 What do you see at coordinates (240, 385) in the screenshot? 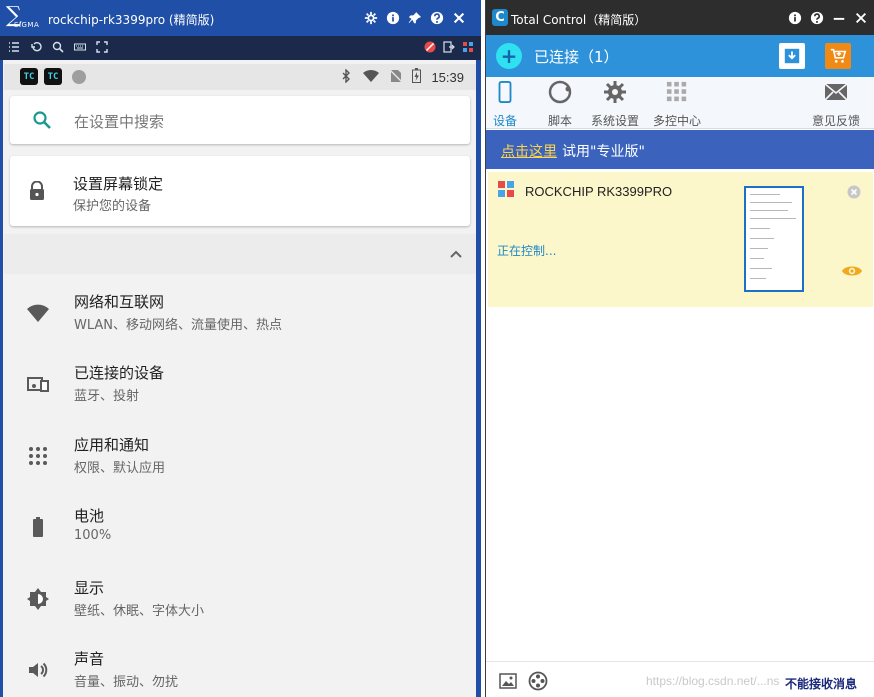
I see `settings-item-connected-devices: 已连接的设备 蓝牙、投射` at bounding box center [240, 385].